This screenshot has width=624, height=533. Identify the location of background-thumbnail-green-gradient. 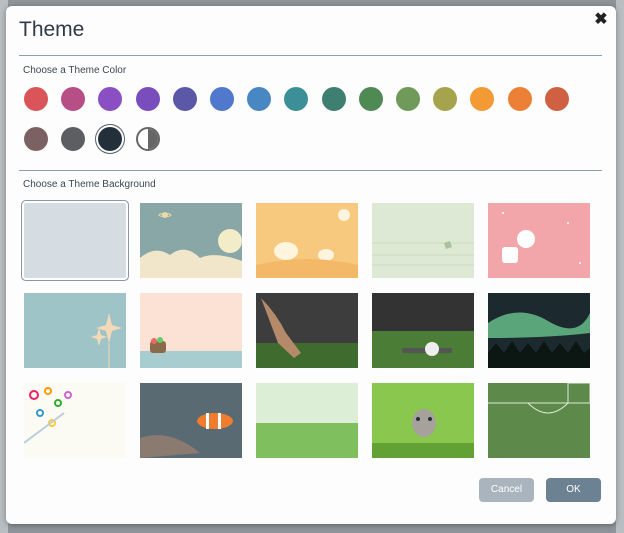
(307, 420).